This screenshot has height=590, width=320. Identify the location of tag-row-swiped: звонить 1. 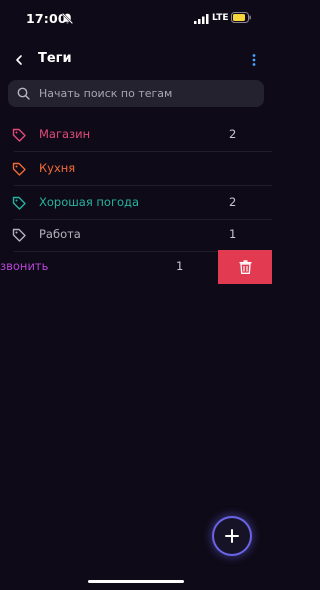
(136, 267).